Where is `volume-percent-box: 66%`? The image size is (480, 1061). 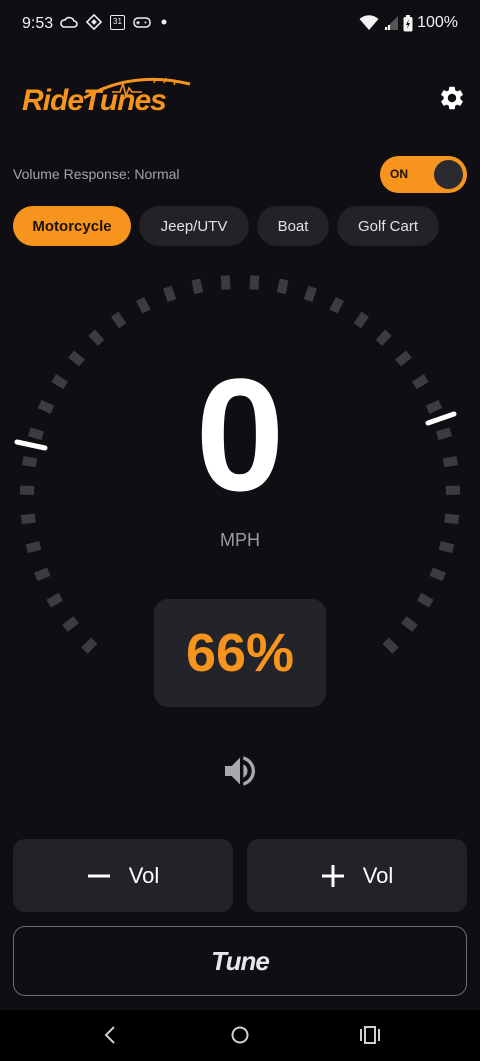 volume-percent-box: 66% is located at coordinates (240, 653).